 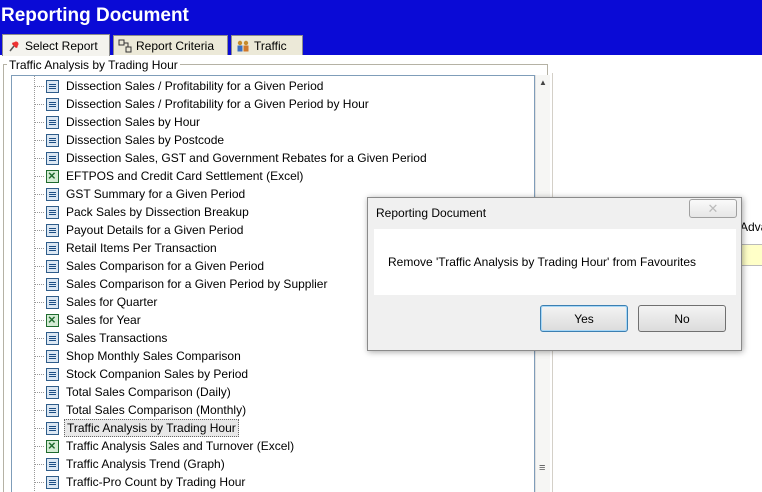 I want to click on tree-item-label: Total Sales Comparison (Monthly), so click(x=156, y=410).